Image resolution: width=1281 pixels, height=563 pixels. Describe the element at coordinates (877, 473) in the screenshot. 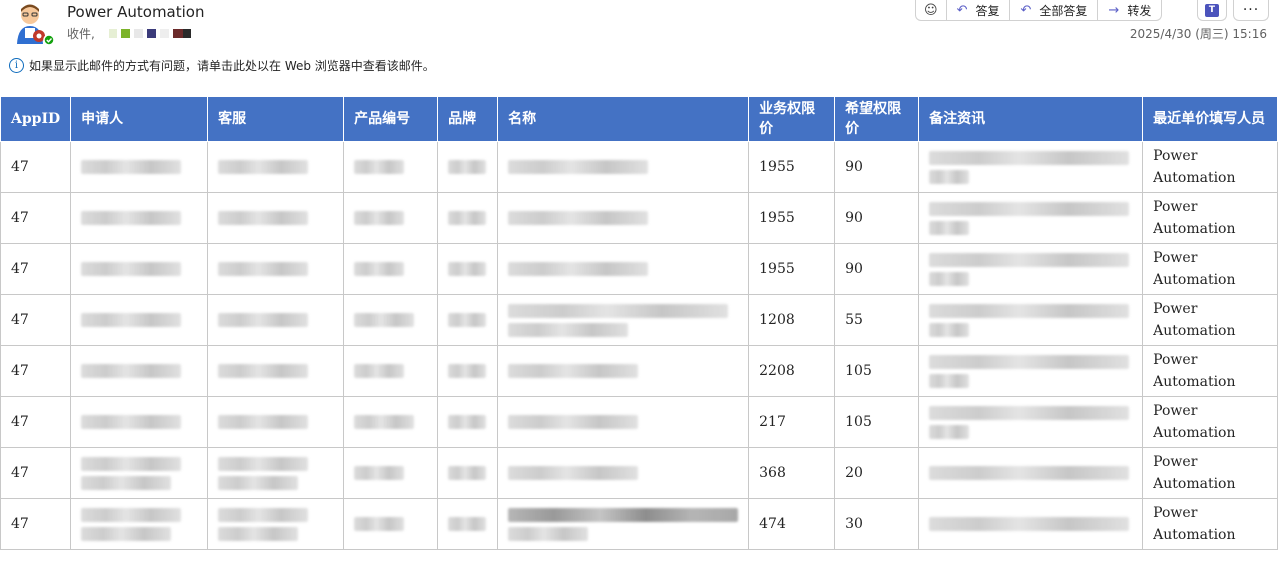

I see `cell-hope-price: 20` at that location.